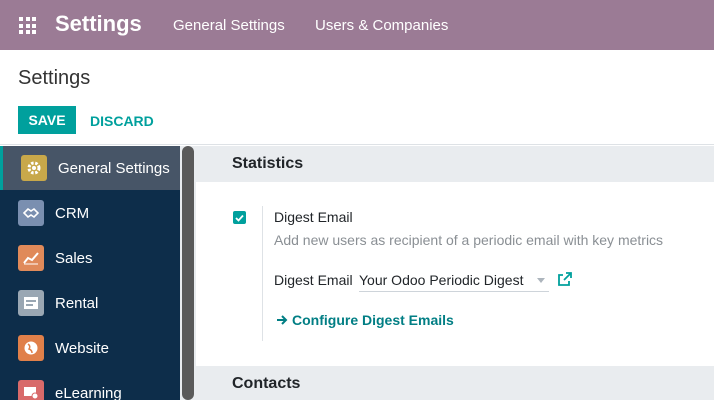 The image size is (714, 400). What do you see at coordinates (34, 168) in the screenshot?
I see `gear-icon` at bounding box center [34, 168].